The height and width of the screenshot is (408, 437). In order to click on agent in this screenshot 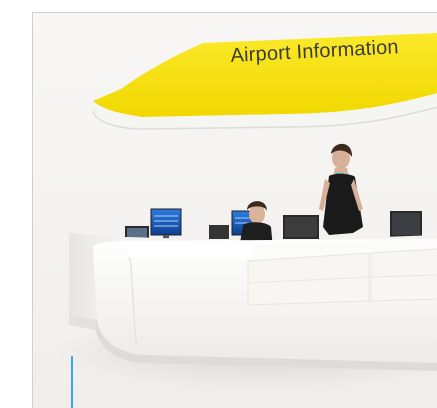, I will do `click(341, 189)`.